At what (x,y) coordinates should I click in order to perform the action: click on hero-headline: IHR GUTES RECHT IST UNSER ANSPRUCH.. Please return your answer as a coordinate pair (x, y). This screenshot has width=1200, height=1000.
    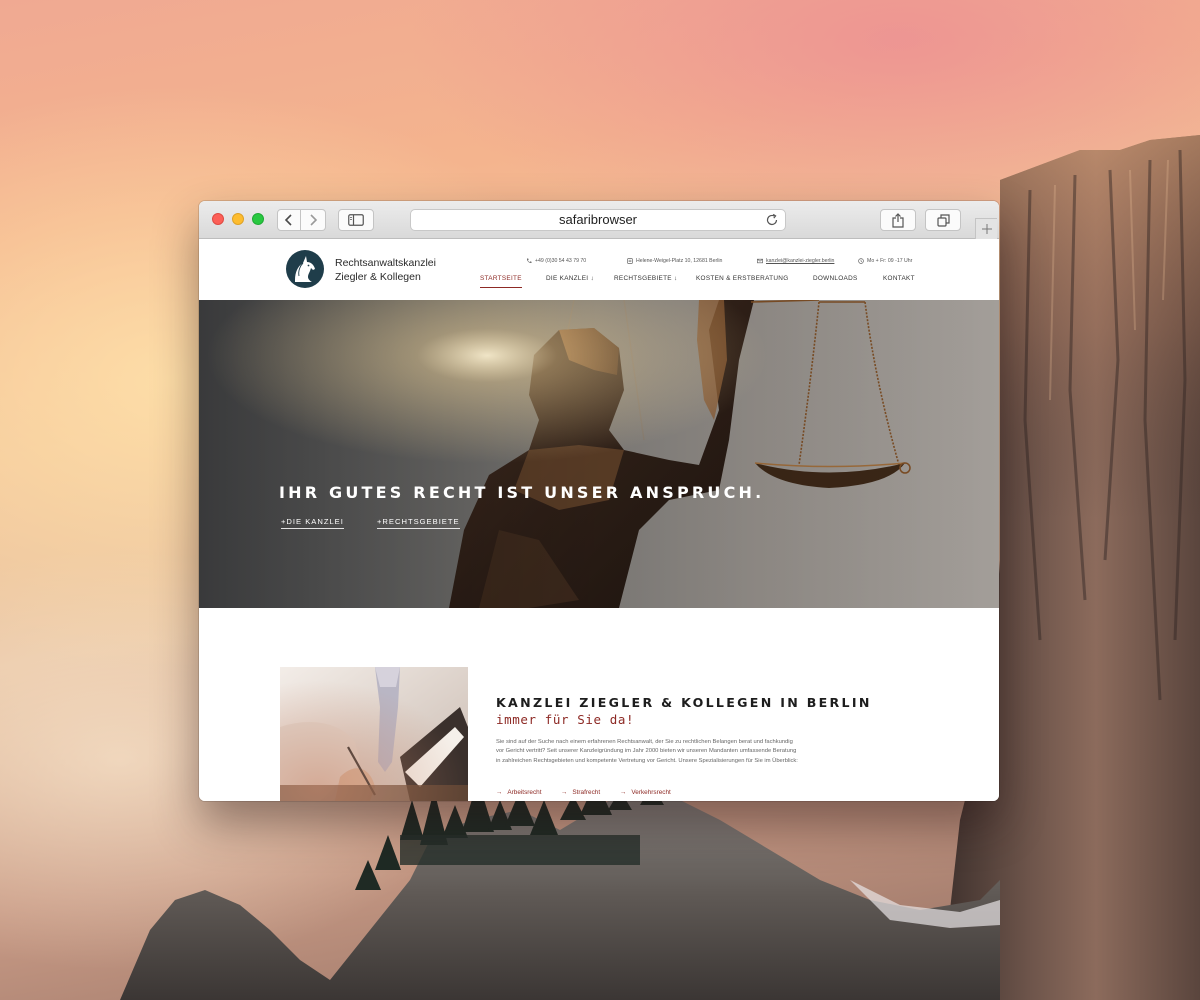
    Looking at the image, I should click on (522, 492).